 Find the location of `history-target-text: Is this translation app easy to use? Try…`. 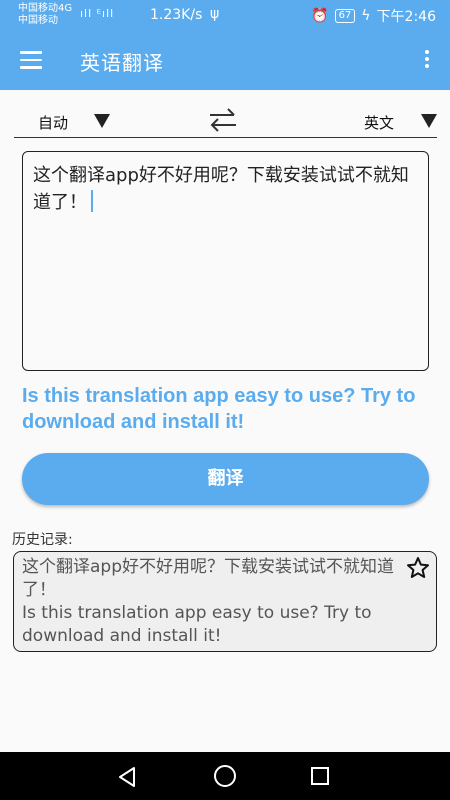

history-target-text: Is this translation app easy to use? Try… is located at coordinates (197, 624).